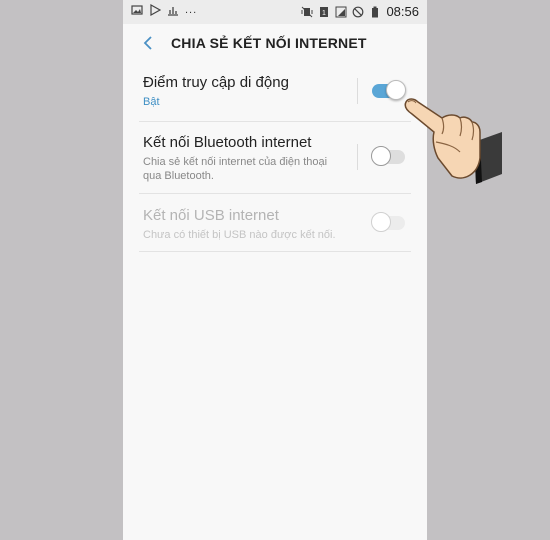  Describe the element at coordinates (341, 11) in the screenshot. I see `signal-icon` at that location.